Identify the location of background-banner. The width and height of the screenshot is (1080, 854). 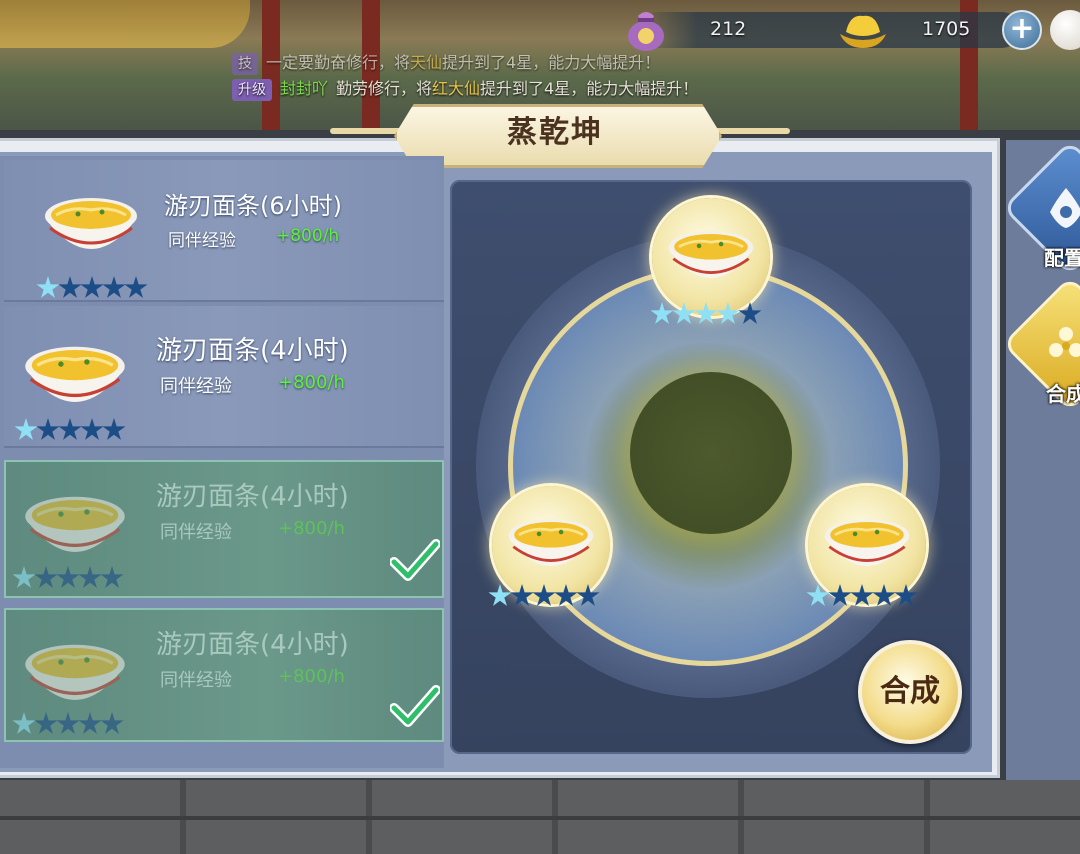
(125, 24).